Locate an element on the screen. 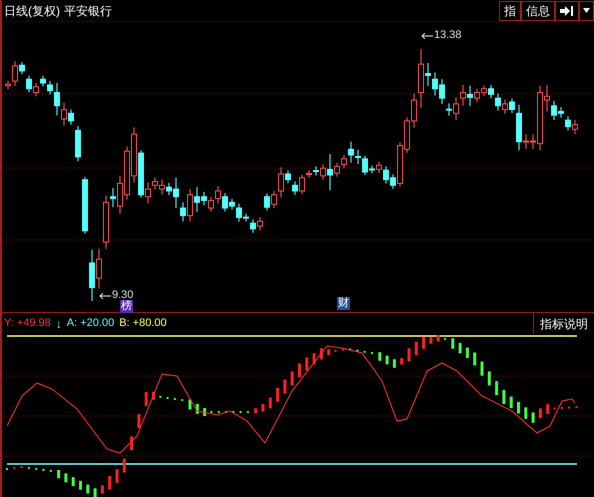 The width and height of the screenshot is (594, 497). period-label: 日线(复权) is located at coordinates (32, 11).